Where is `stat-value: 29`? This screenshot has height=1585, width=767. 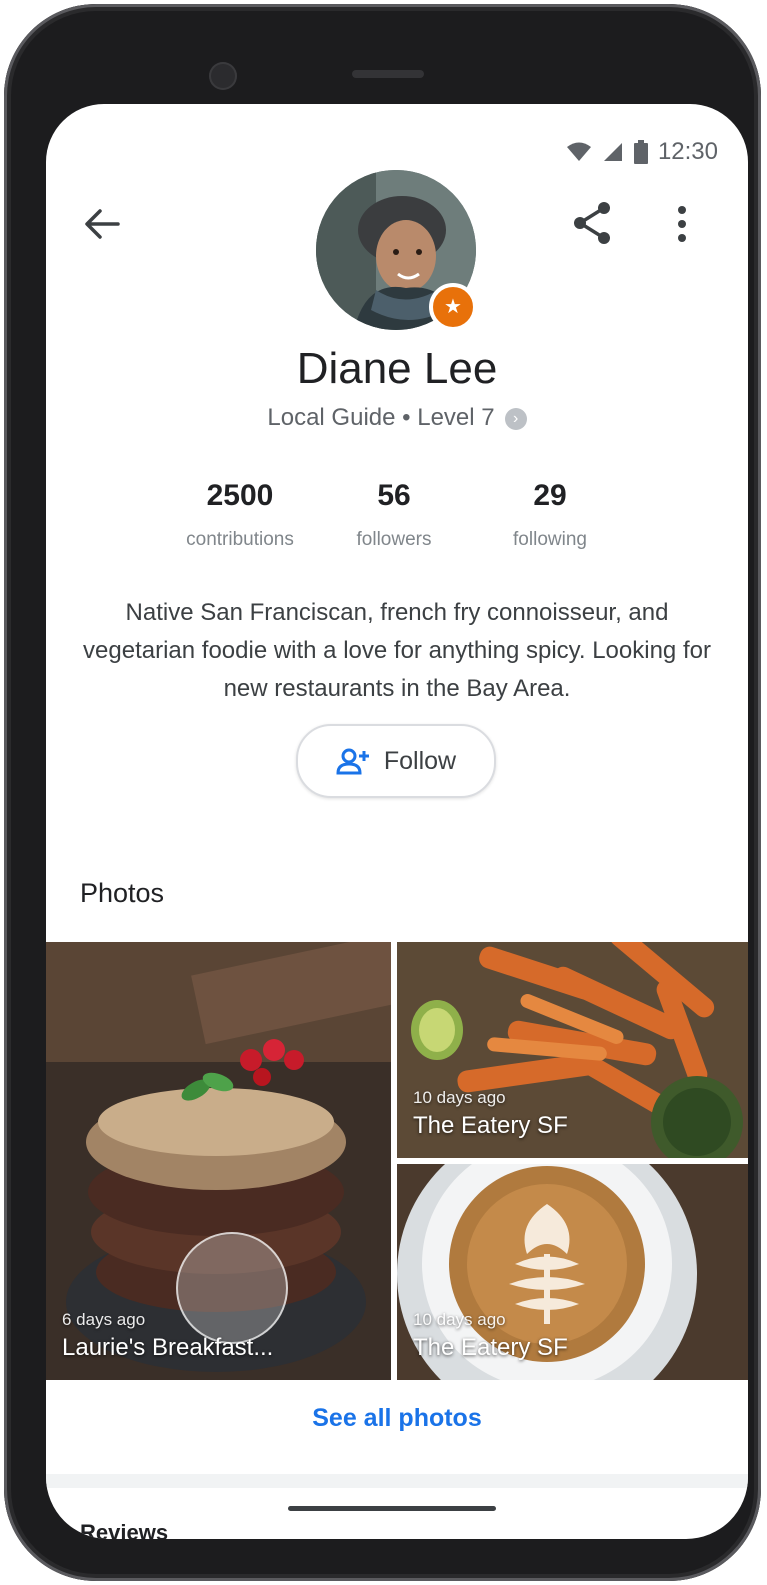
stat-value: 29 is located at coordinates (550, 495).